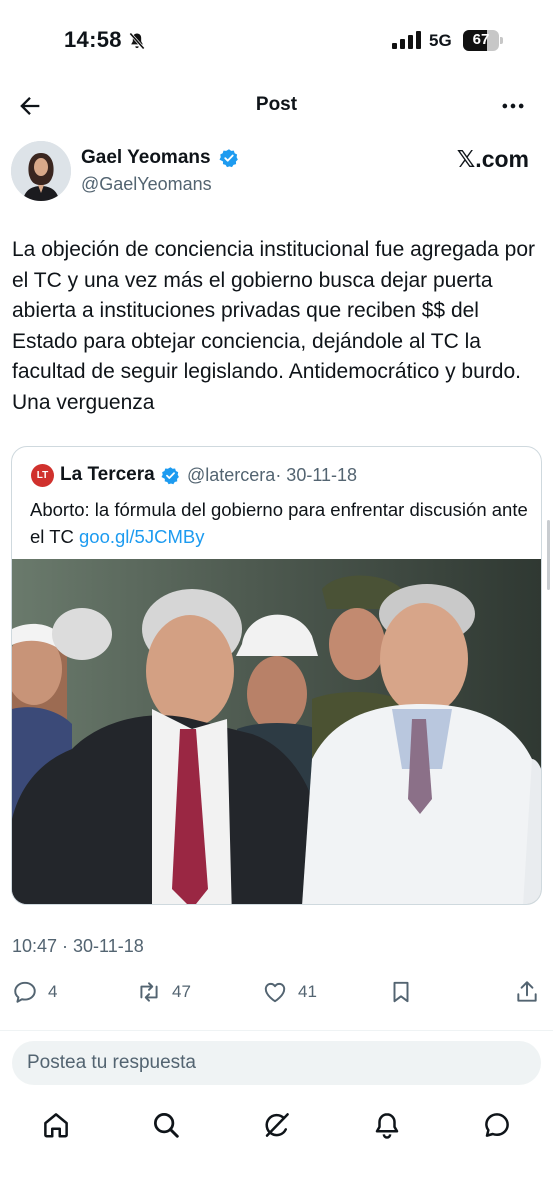  I want to click on quoted-handle-row: @latercera· 30-11-18, so click(272, 475).